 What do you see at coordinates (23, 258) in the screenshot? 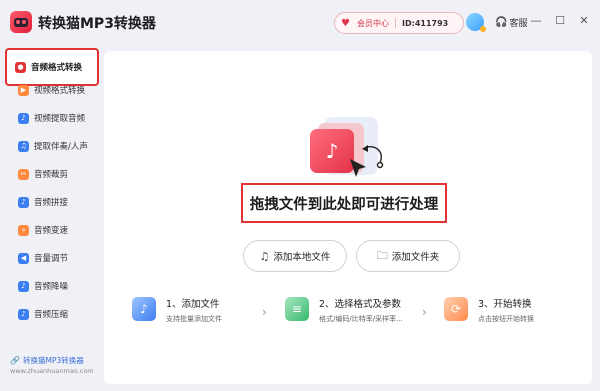
I see `volume-icon: ◀` at bounding box center [23, 258].